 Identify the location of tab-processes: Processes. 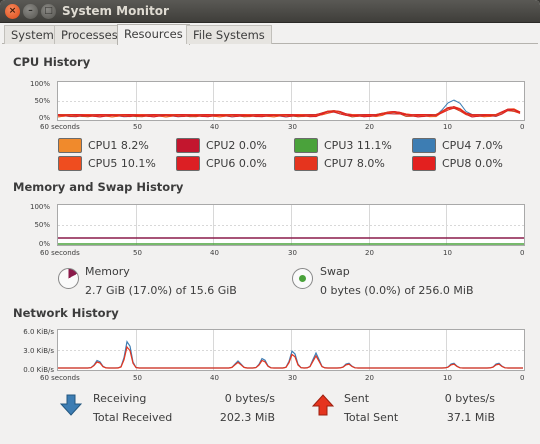
(89, 34).